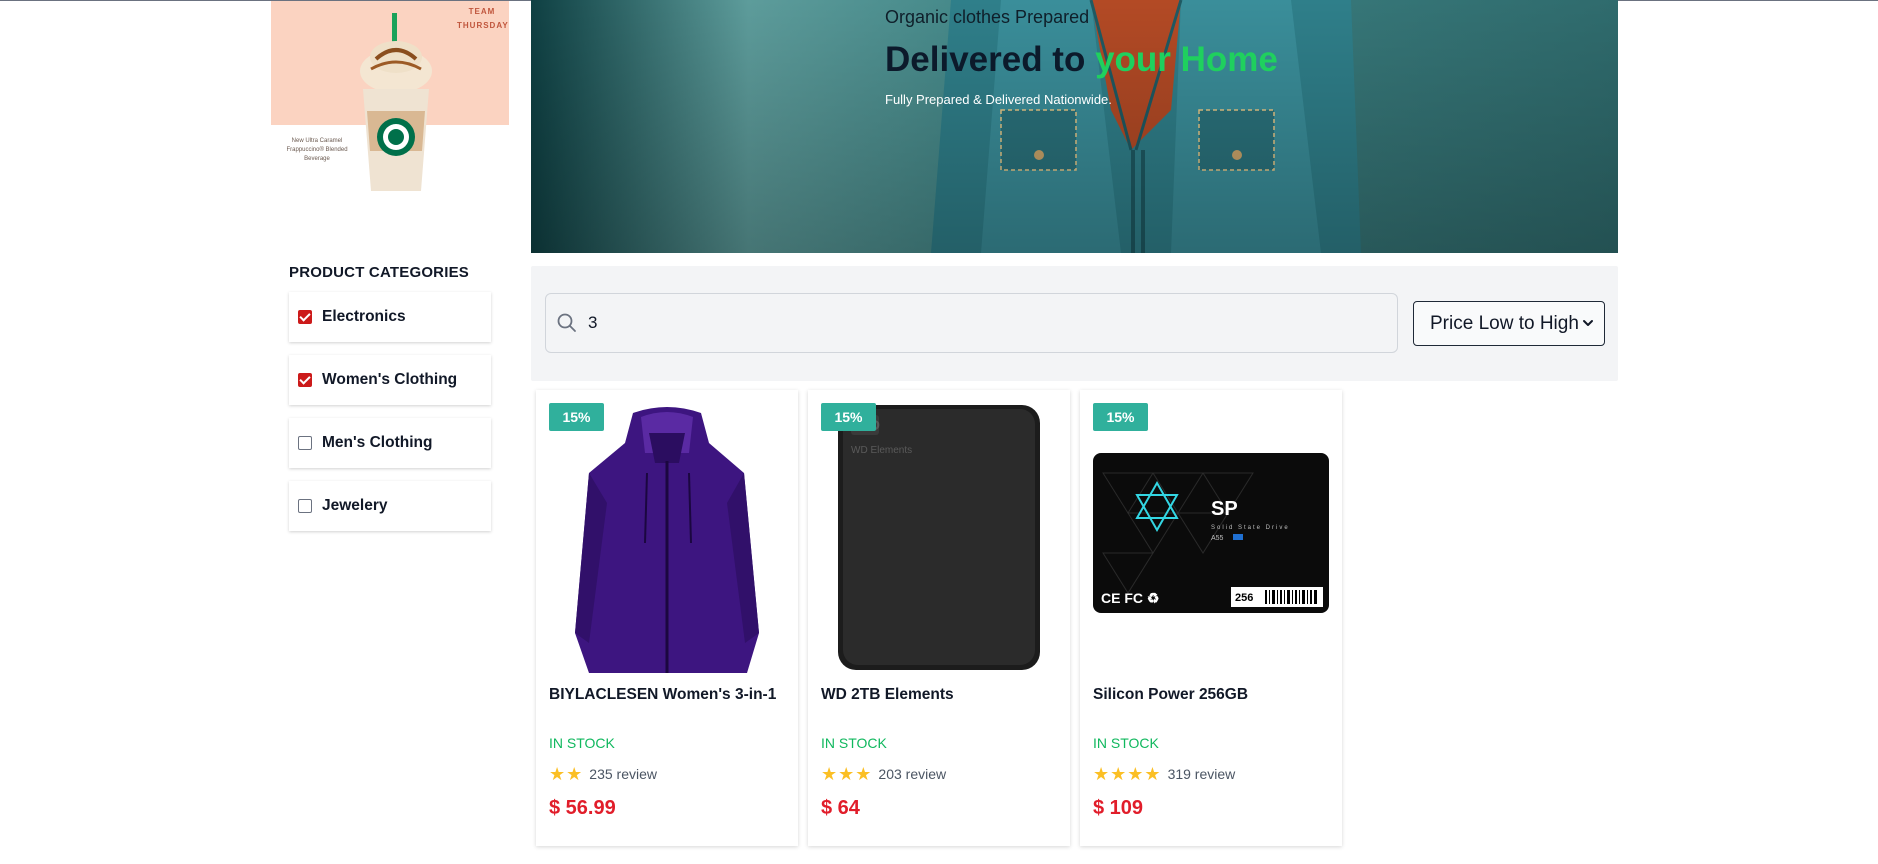 The height and width of the screenshot is (864, 1878). What do you see at coordinates (390, 506) in the screenshot?
I see `category-jewelery: Jewelery` at bounding box center [390, 506].